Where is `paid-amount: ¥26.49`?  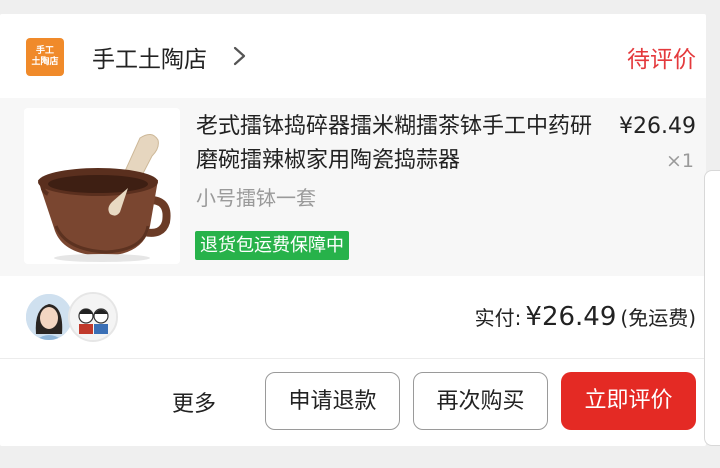 paid-amount: ¥26.49 is located at coordinates (571, 317).